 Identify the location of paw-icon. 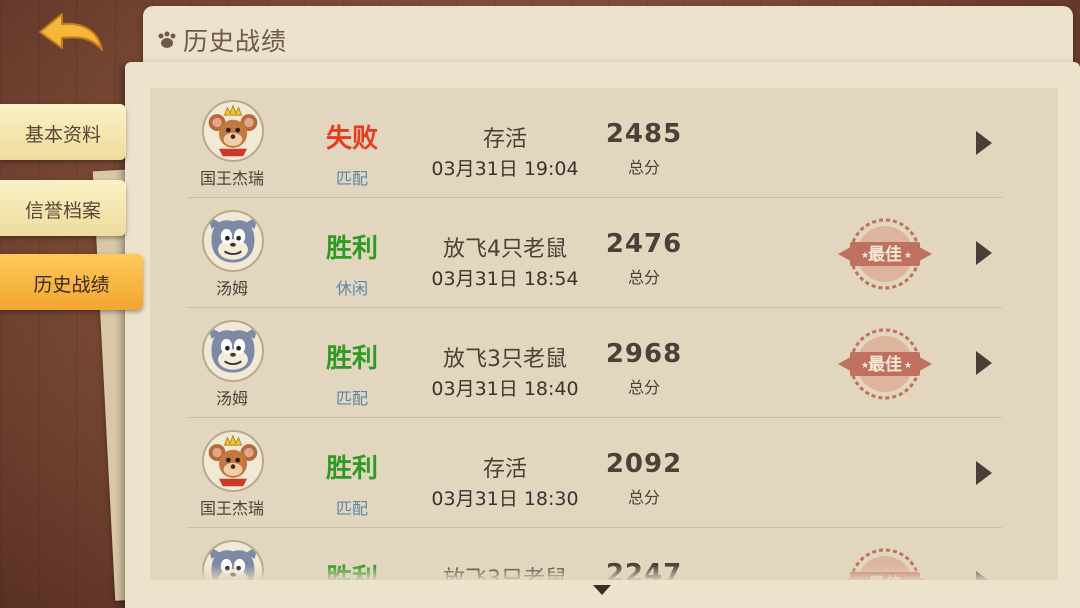
(167, 39).